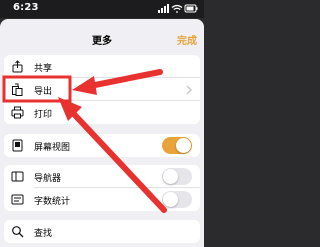  Describe the element at coordinates (43, 69) in the screenshot. I see `share-label: 共享` at that location.